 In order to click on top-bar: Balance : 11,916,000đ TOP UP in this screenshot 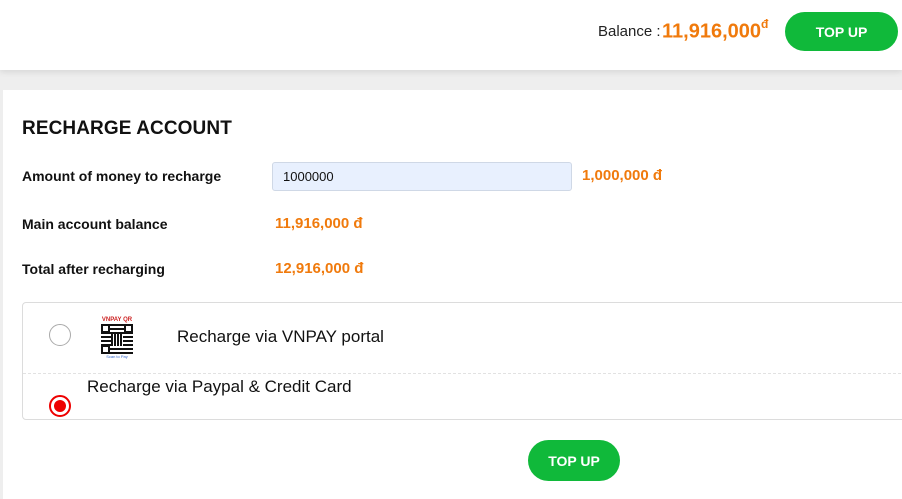, I will do `click(451, 35)`.